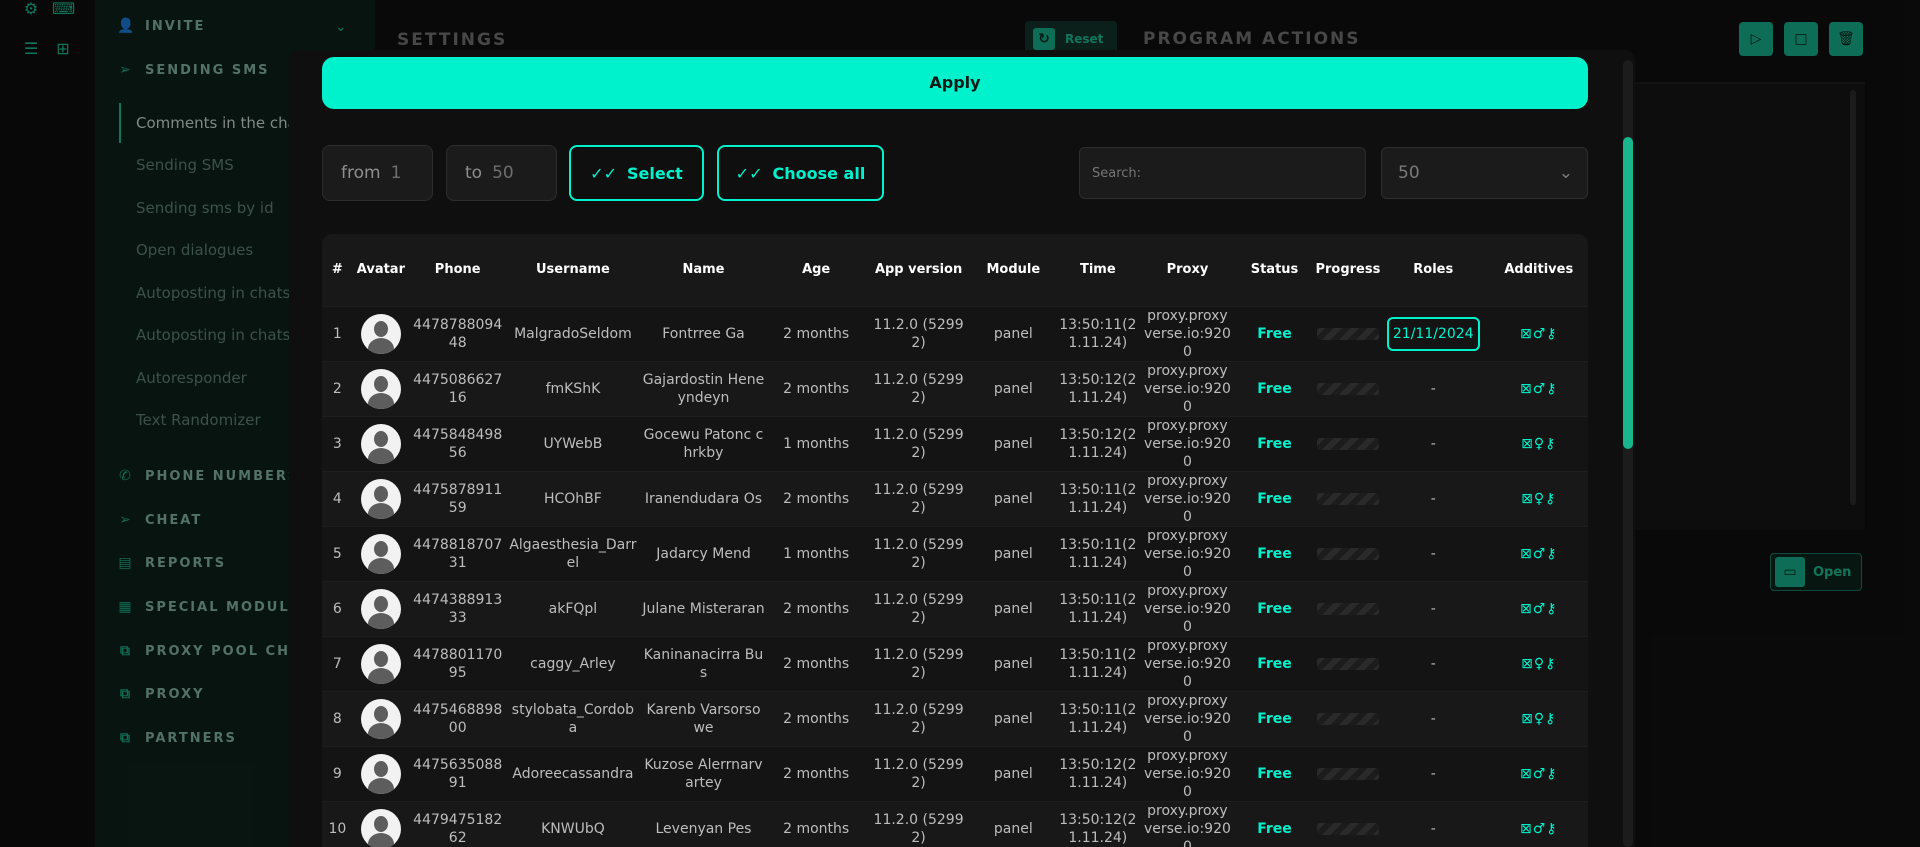 The width and height of the screenshot is (1920, 847). What do you see at coordinates (573, 443) in the screenshot?
I see `username-cell: UYWebB` at bounding box center [573, 443].